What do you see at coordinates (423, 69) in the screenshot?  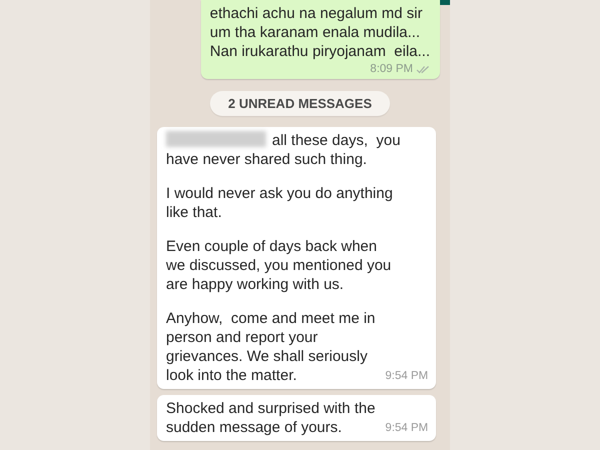 I see `double-check-icon` at bounding box center [423, 69].